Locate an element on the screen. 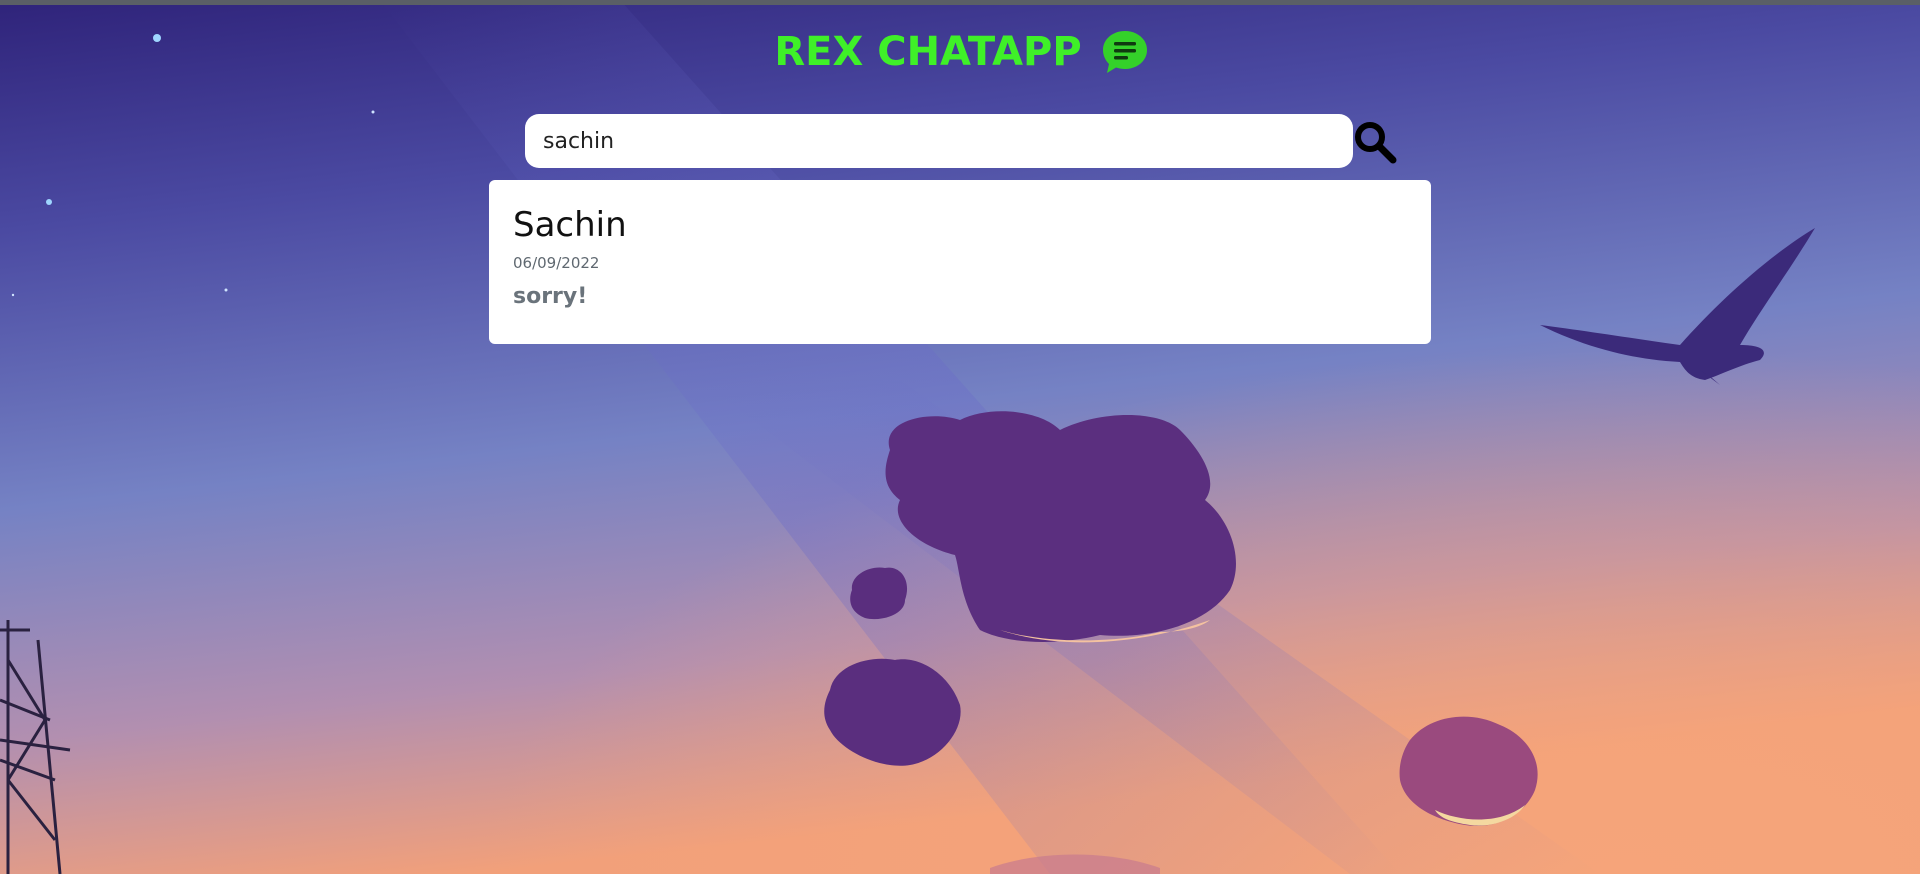  app-title: REX CHATAPP is located at coordinates (928, 52).